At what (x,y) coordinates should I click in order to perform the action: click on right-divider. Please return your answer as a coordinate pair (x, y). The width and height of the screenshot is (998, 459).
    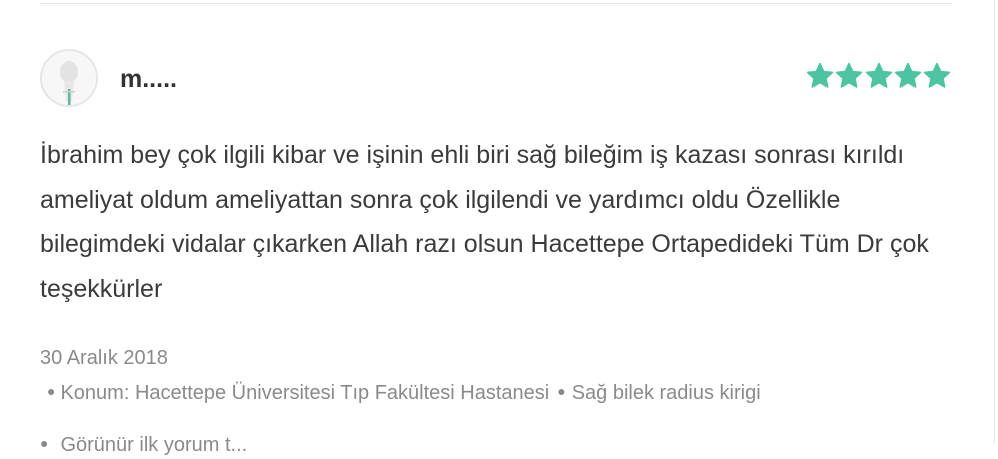
    Looking at the image, I should click on (994, 222).